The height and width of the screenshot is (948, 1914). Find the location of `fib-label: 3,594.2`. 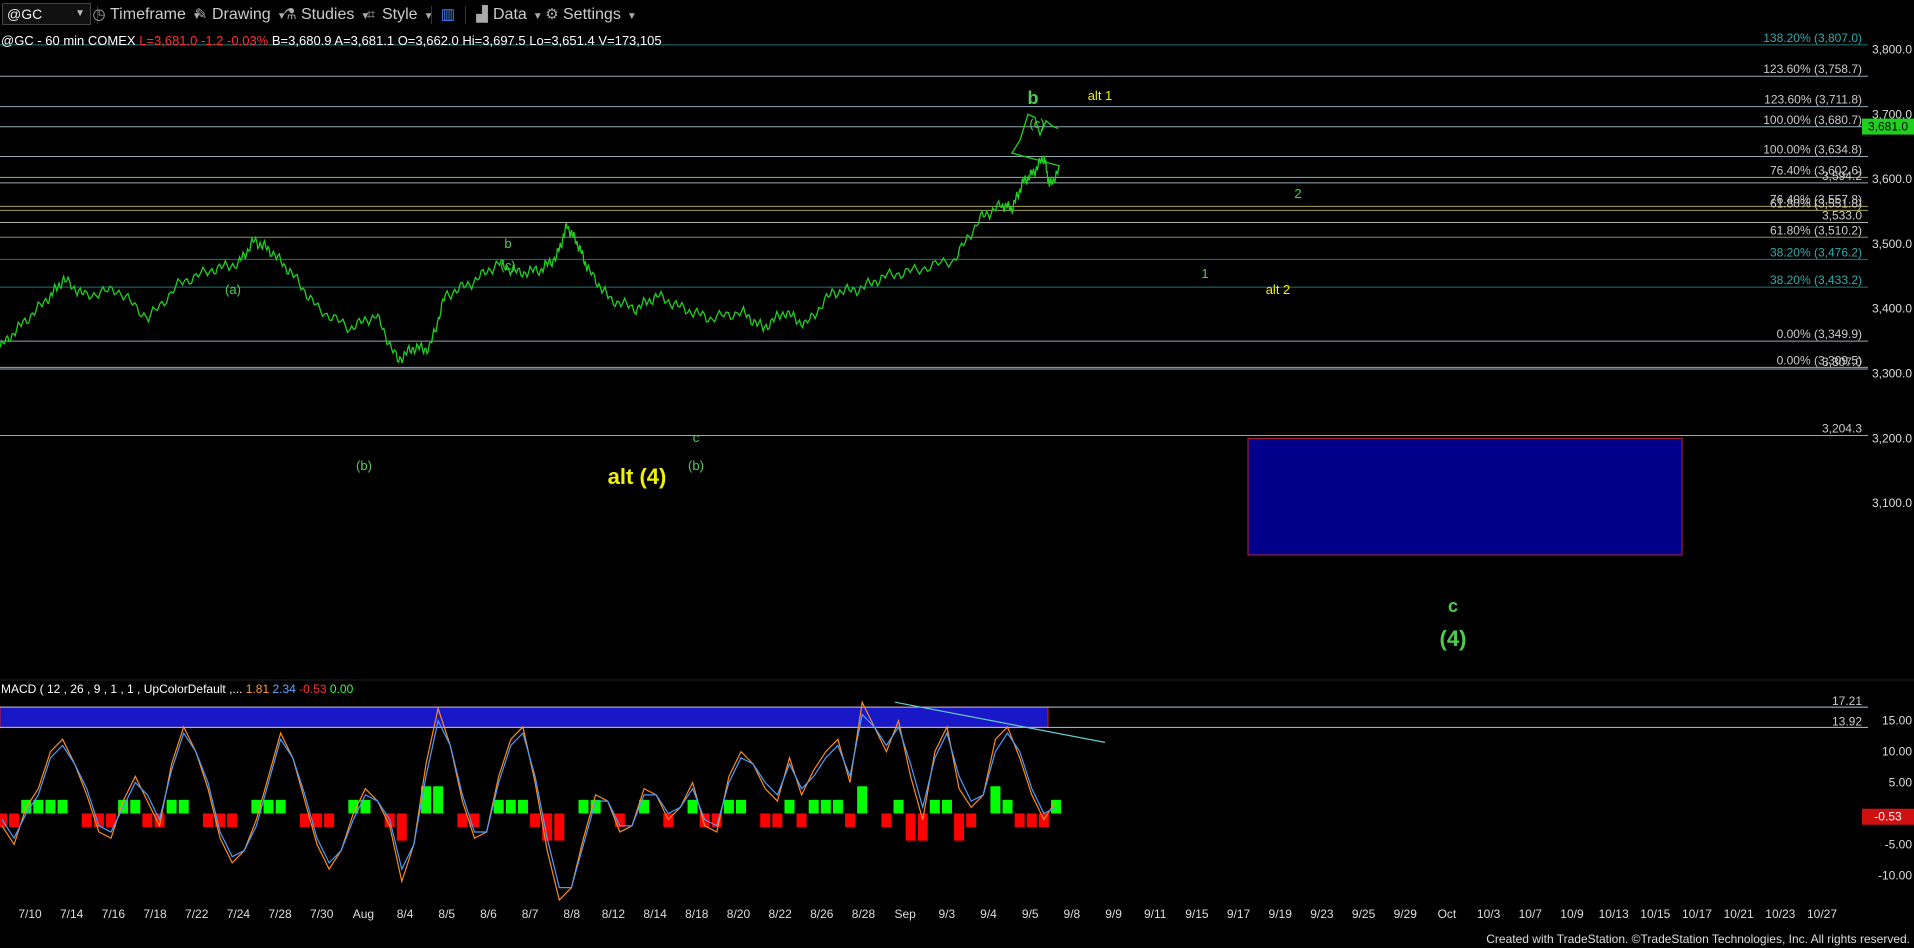

fib-label: 3,594.2 is located at coordinates (1842, 176).